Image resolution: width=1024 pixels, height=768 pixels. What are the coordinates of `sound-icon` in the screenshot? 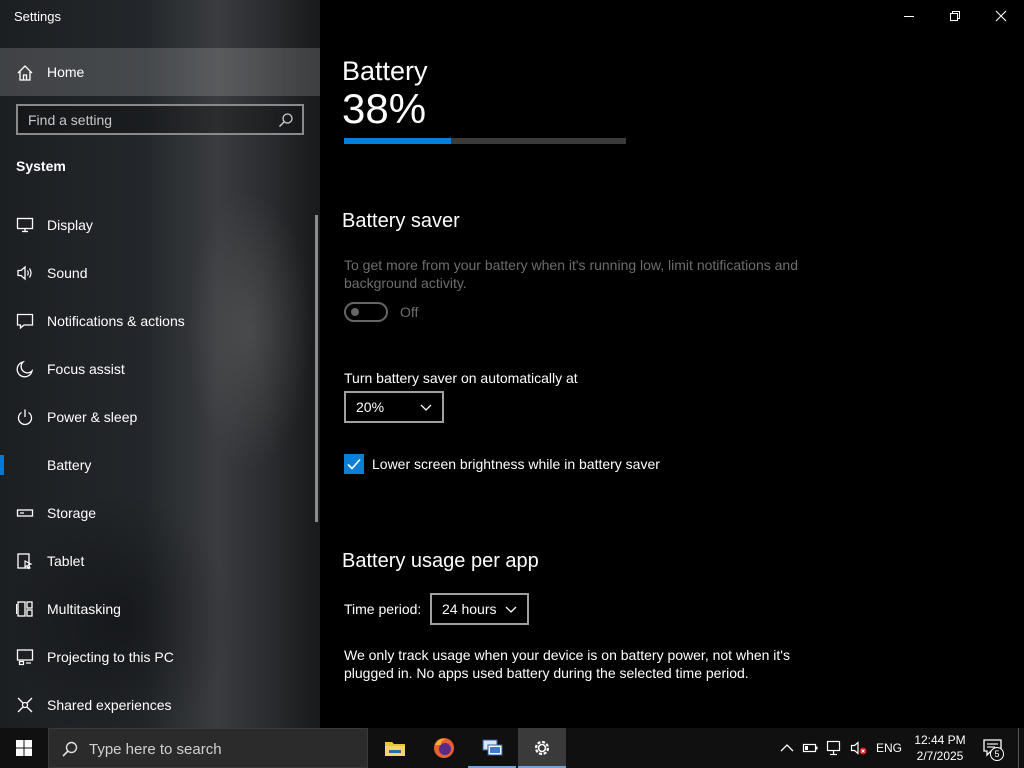 It's located at (24, 273).